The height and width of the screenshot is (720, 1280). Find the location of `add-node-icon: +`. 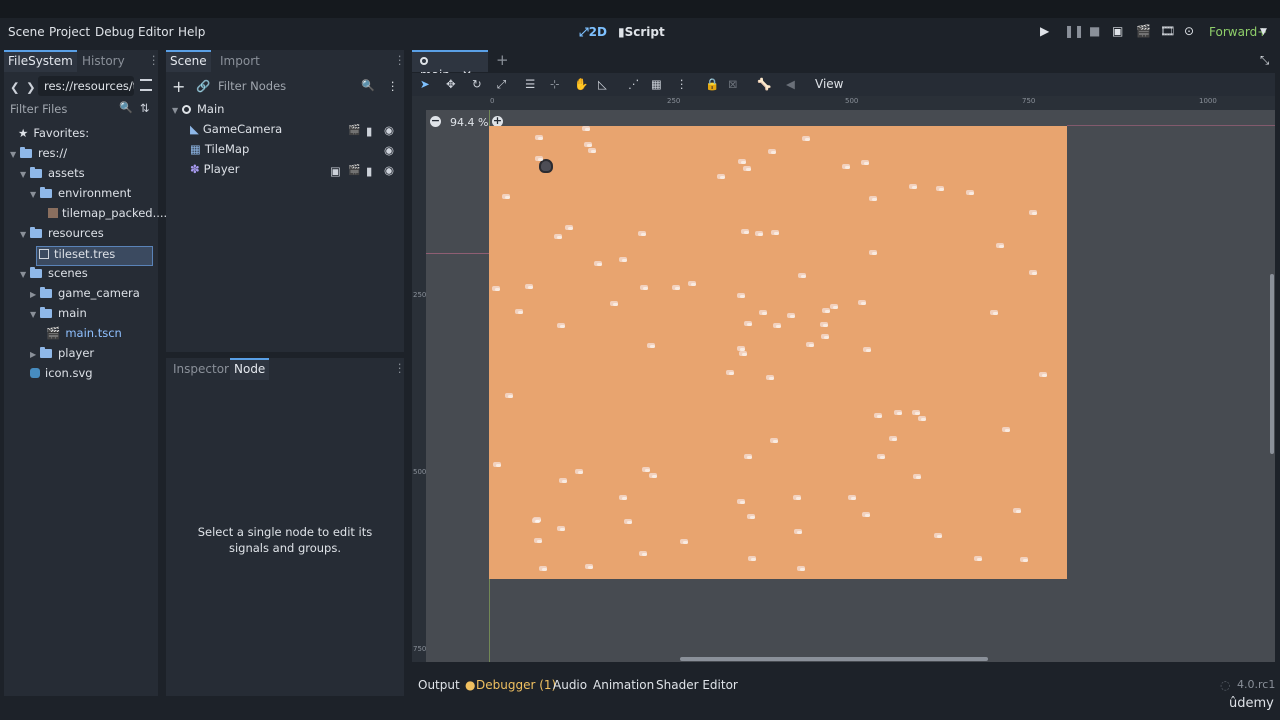

add-node-icon: + is located at coordinates (178, 86).